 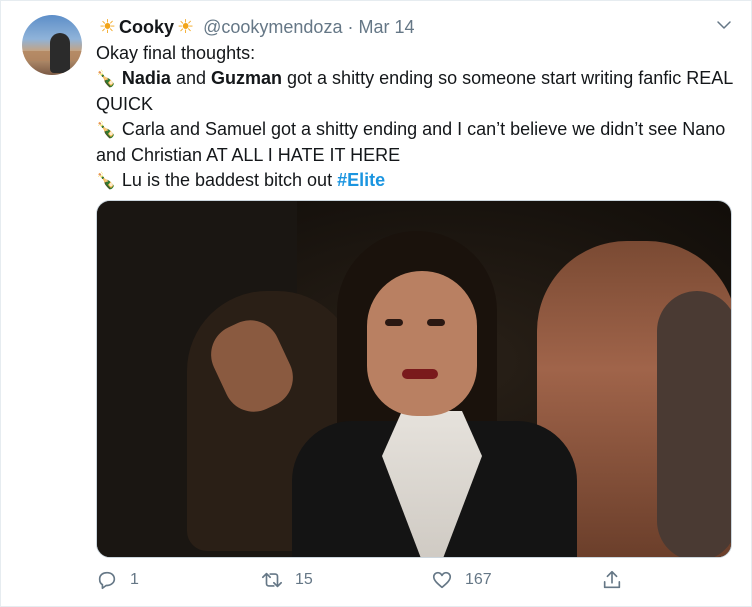 I want to click on tweet-header: ☀ Cooky ☀ @cookymendoza · Mar 14, so click(x=403, y=27).